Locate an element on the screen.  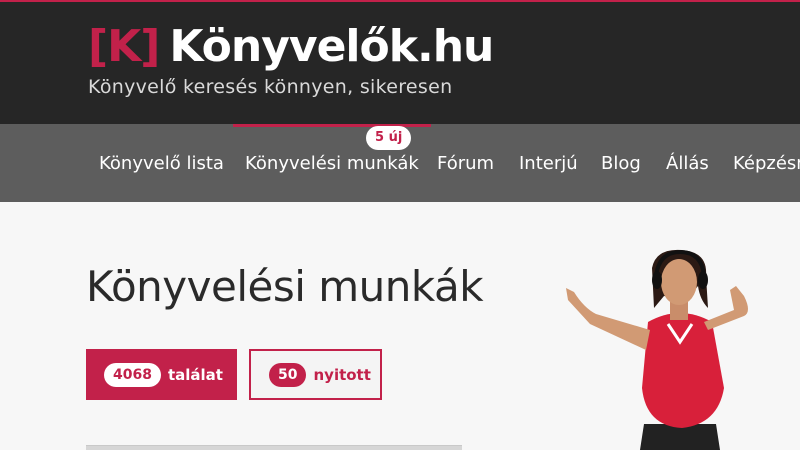
logo-name: Könyvelők.hu is located at coordinates (331, 46).